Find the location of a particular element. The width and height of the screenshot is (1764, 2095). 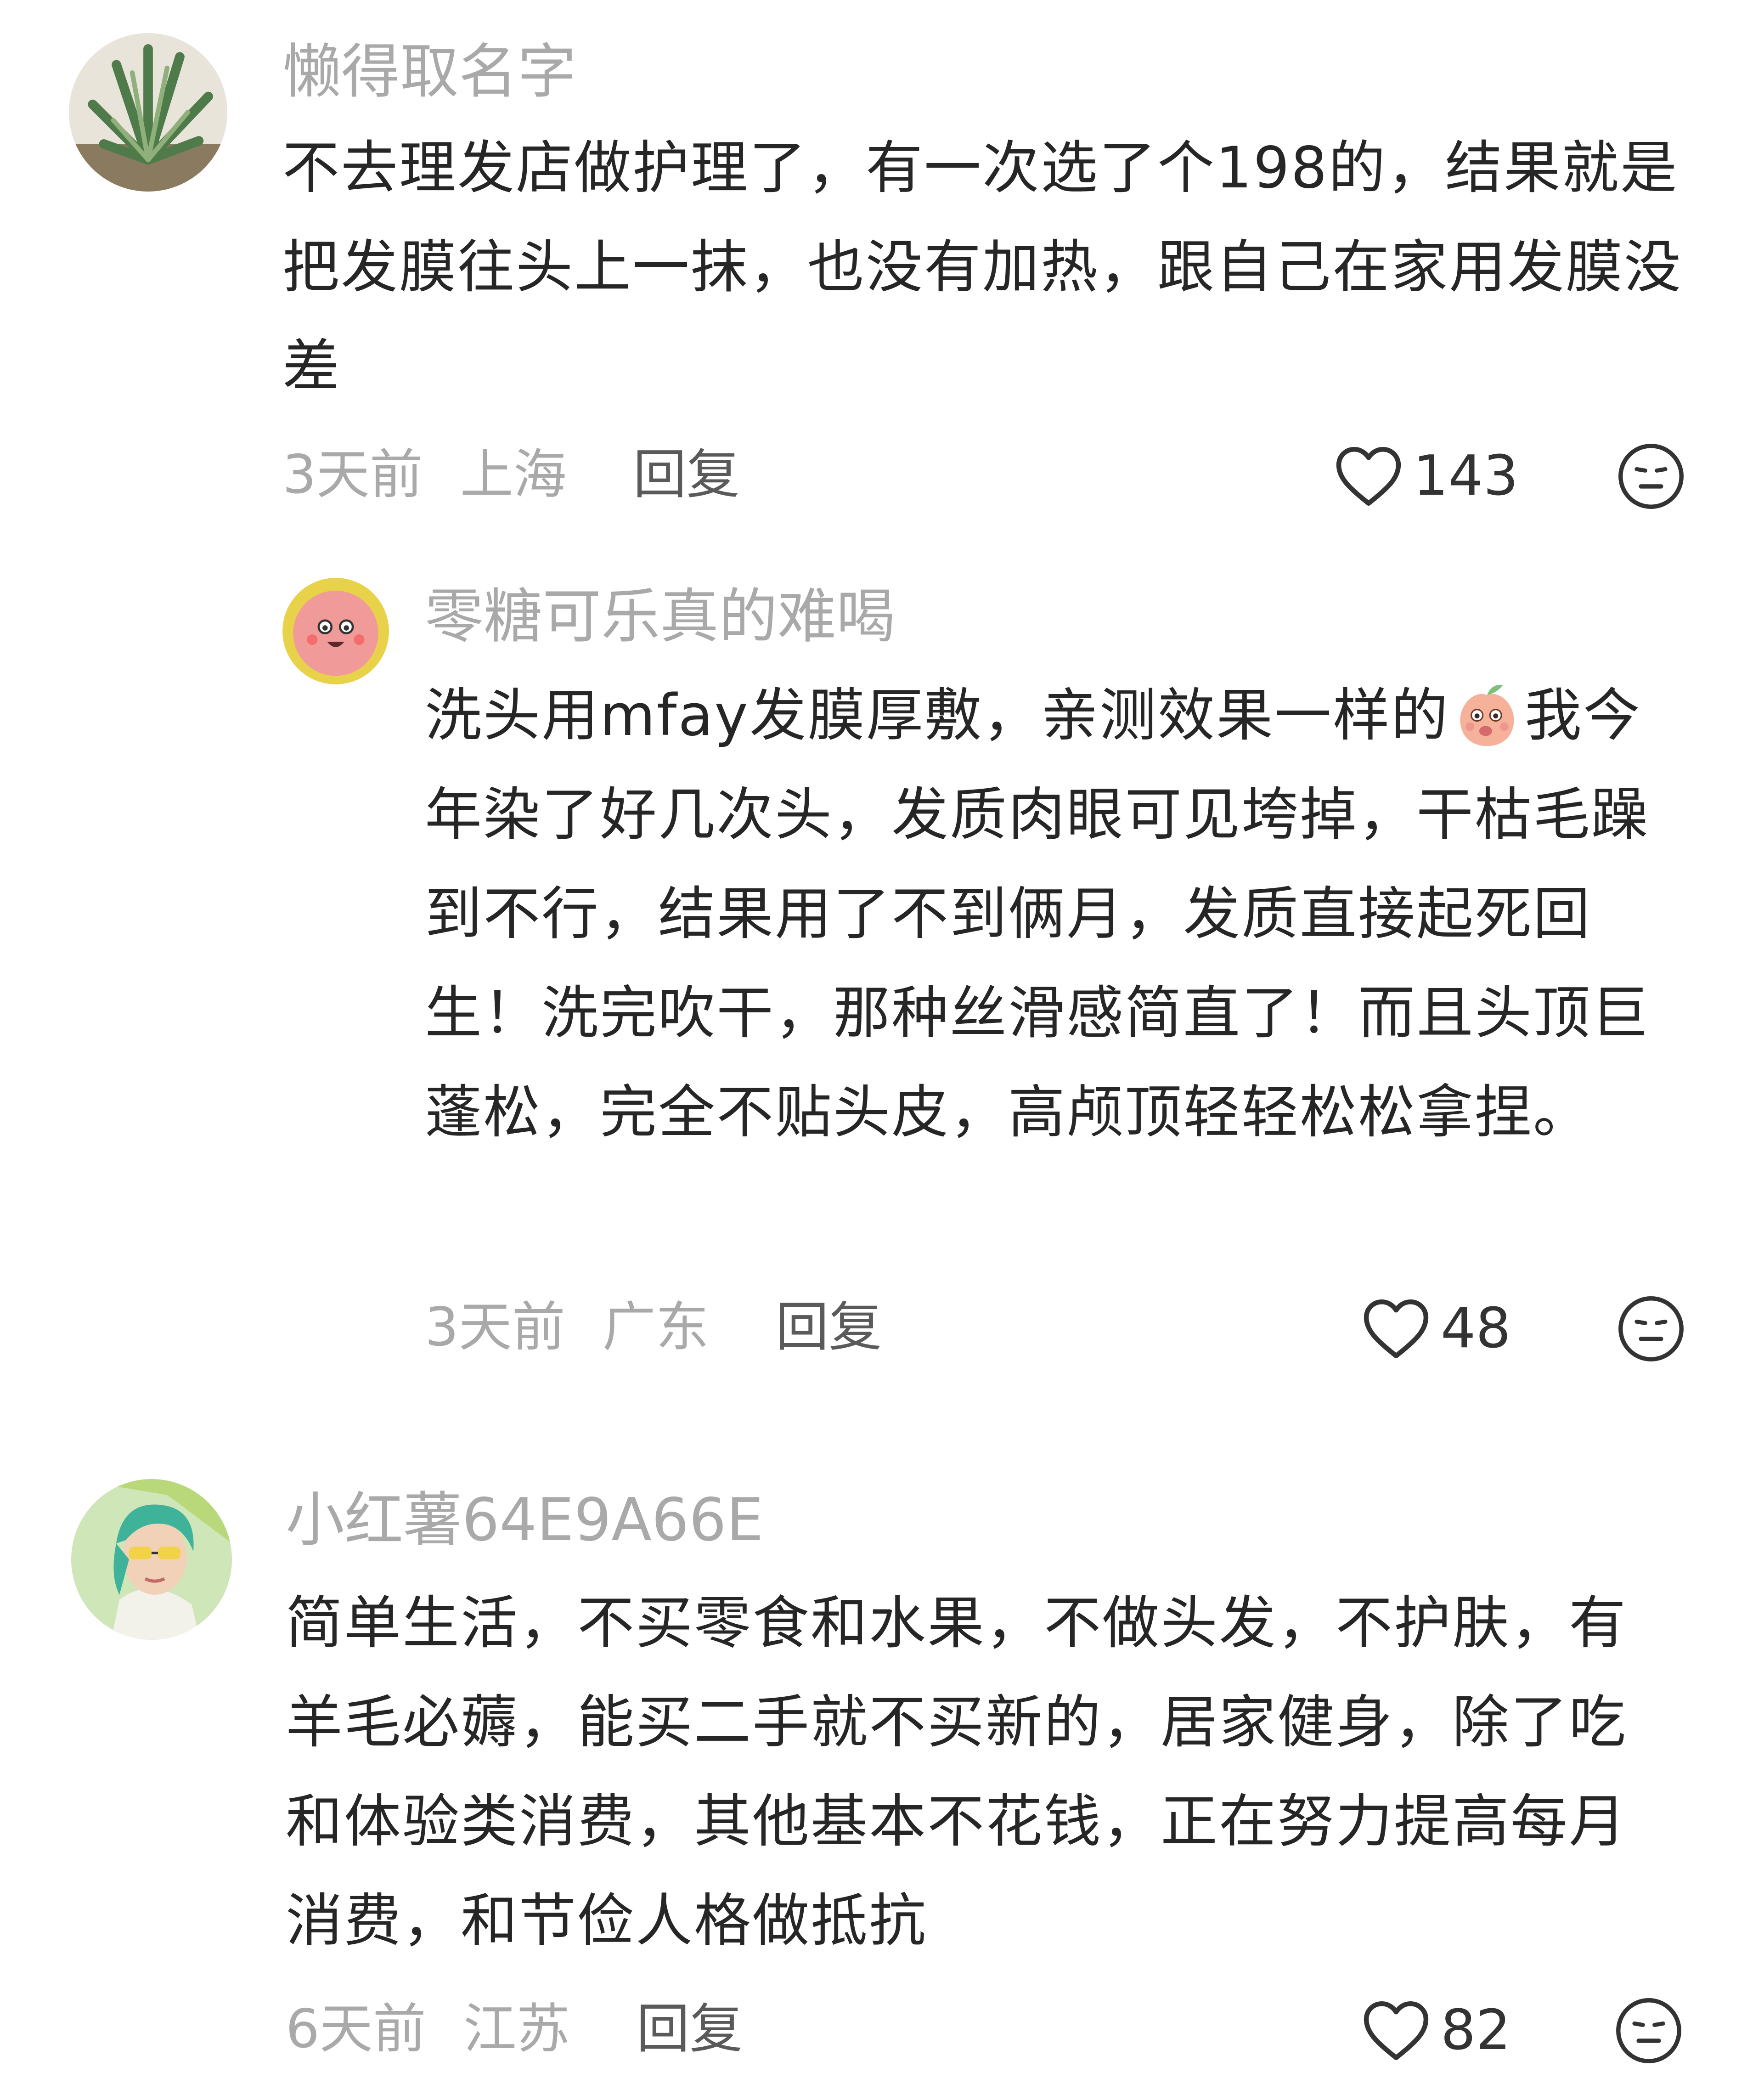

cartoon-baby-face-avatar is located at coordinates (335, 631).